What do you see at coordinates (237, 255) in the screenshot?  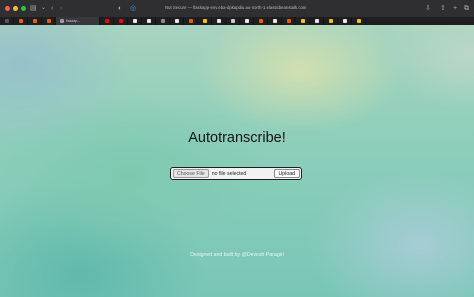 I see `footer-credit: Designed and built by @Devesh Paragiri` at bounding box center [237, 255].